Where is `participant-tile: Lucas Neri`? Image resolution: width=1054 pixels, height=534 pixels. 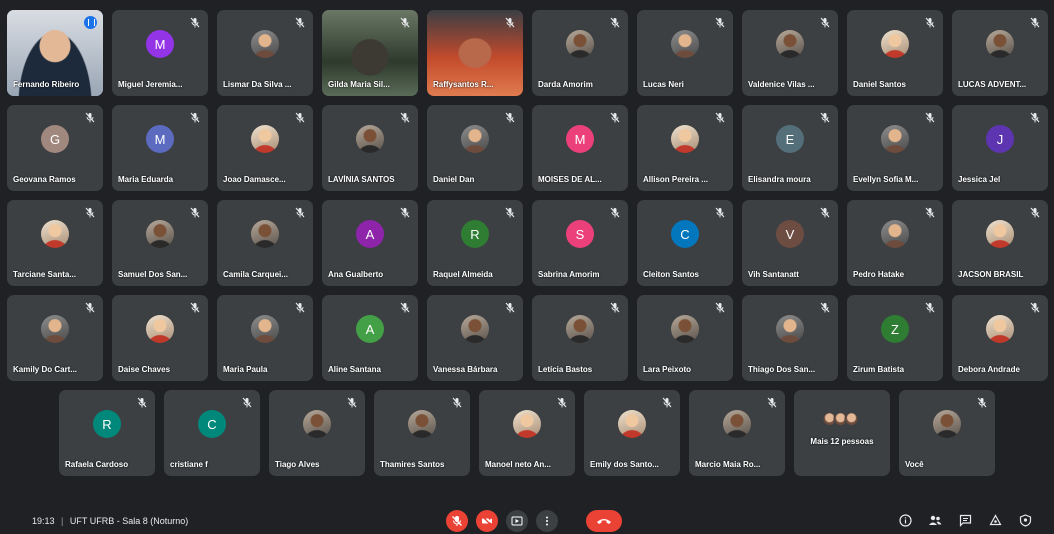 participant-tile: Lucas Neri is located at coordinates (685, 53).